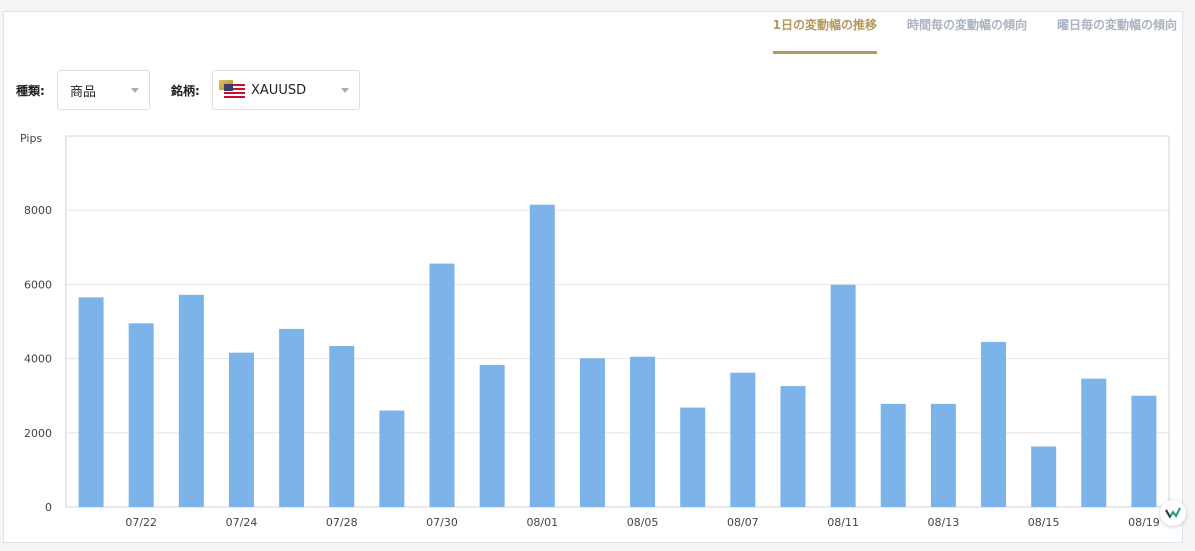  What do you see at coordinates (743, 522) in the screenshot?
I see `x-tick-label: 08/07` at bounding box center [743, 522].